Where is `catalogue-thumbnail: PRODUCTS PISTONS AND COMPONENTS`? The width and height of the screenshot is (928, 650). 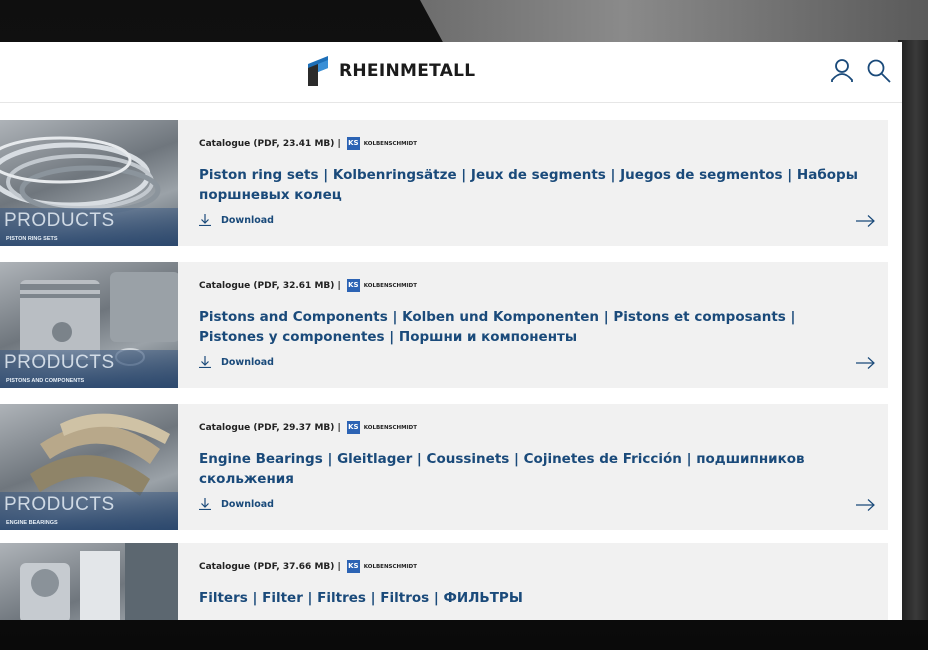 catalogue-thumbnail: PRODUCTS PISTONS AND COMPONENTS is located at coordinates (89, 325).